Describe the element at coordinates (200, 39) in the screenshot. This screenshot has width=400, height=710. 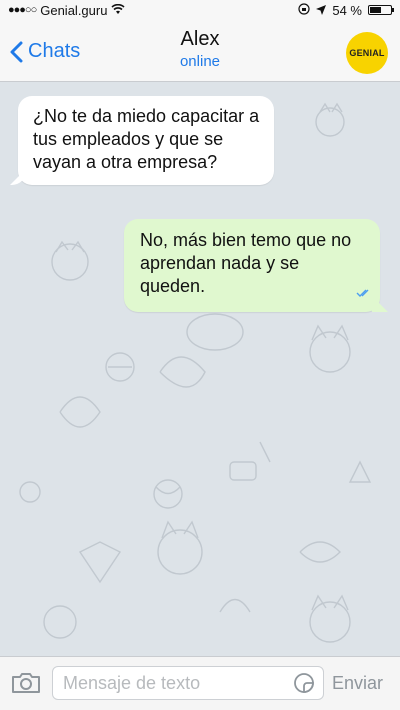
I see `contact-name: Alex` at that location.